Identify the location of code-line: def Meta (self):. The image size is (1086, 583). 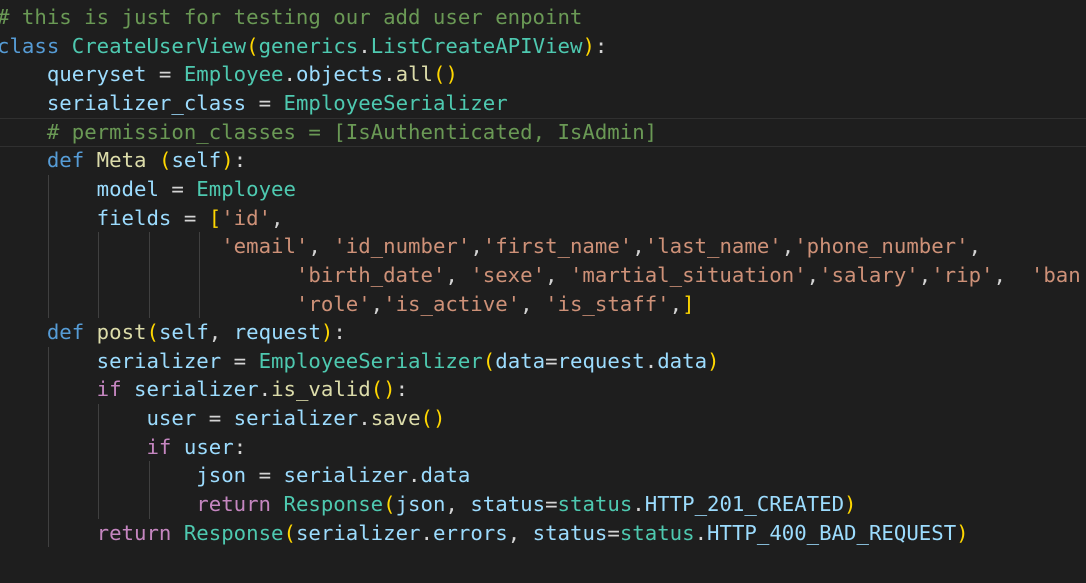
(123, 160).